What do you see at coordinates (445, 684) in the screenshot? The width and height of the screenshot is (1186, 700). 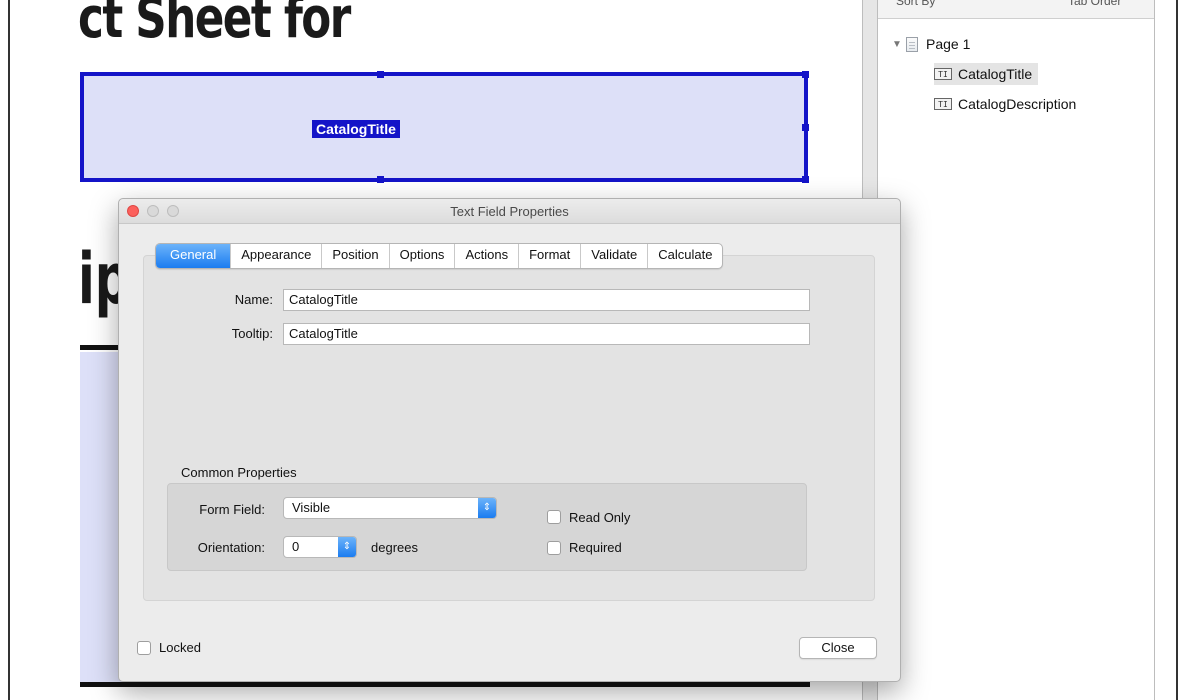 I see `divider-rule` at bounding box center [445, 684].